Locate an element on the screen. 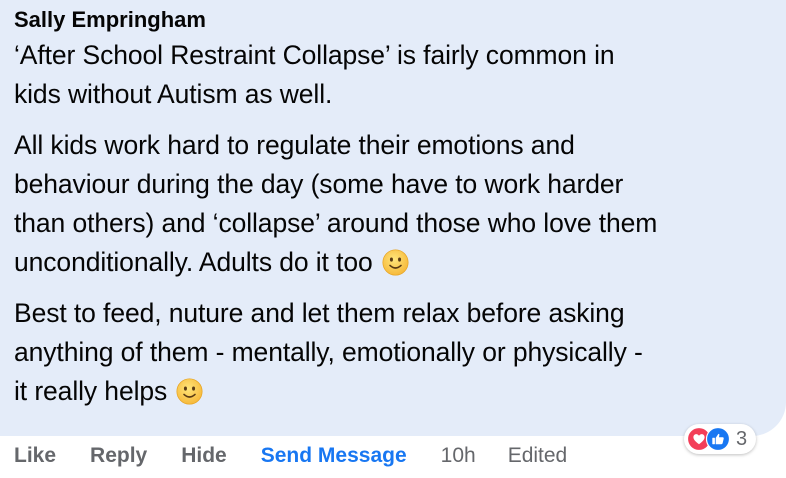 This screenshot has width=786, height=478. comment-line: unconditionally. Adults do it too is located at coordinates (193, 262).